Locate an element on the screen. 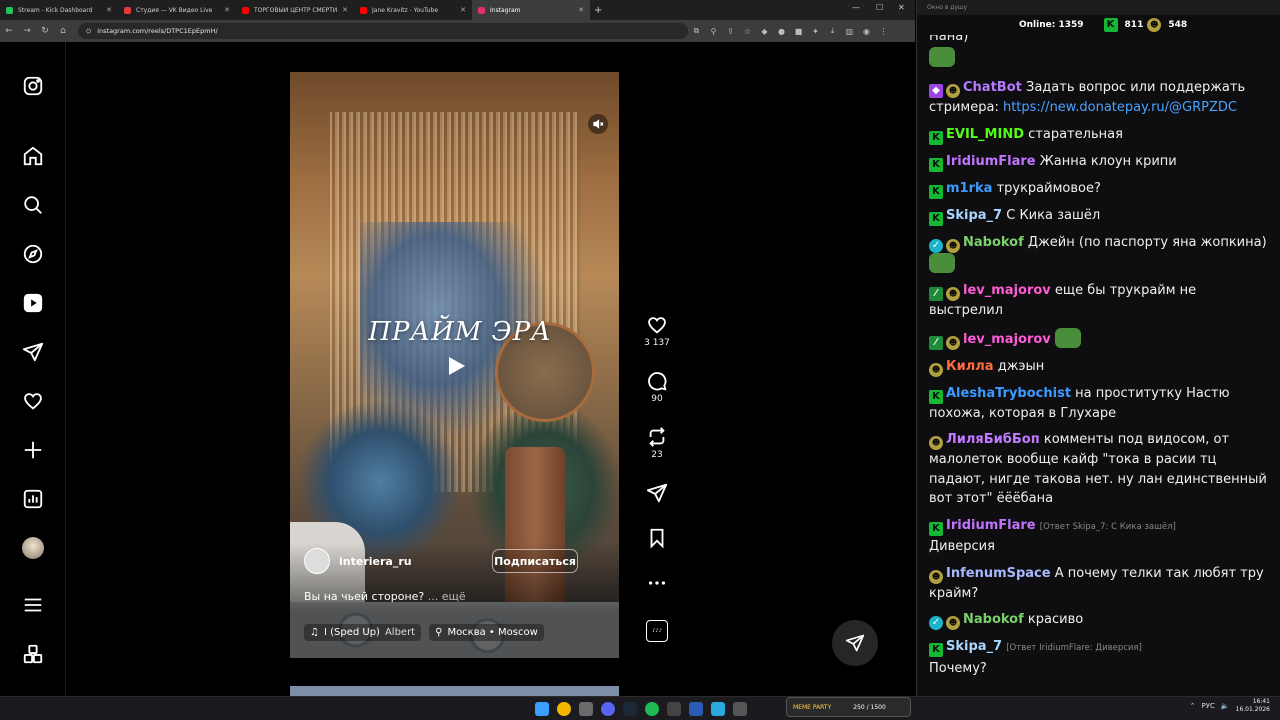 The width and height of the screenshot is (1280, 720). extension-icon: ◆ is located at coordinates (764, 31).